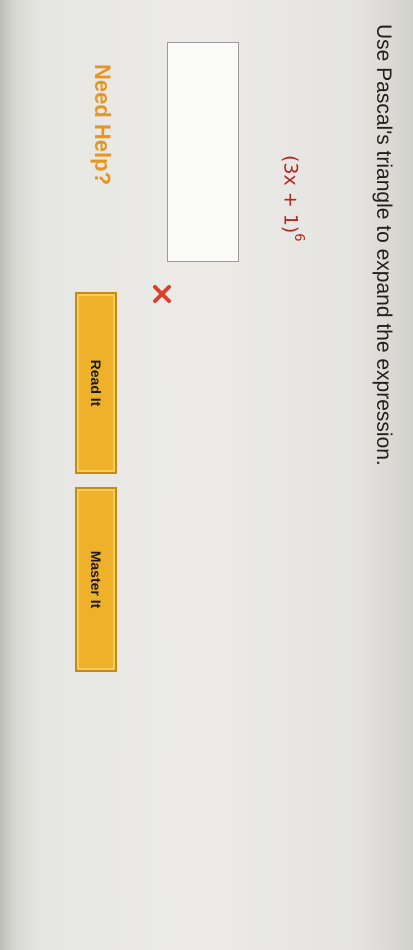  Describe the element at coordinates (298, 237) in the screenshot. I see `expression-exponent: 6` at that location.